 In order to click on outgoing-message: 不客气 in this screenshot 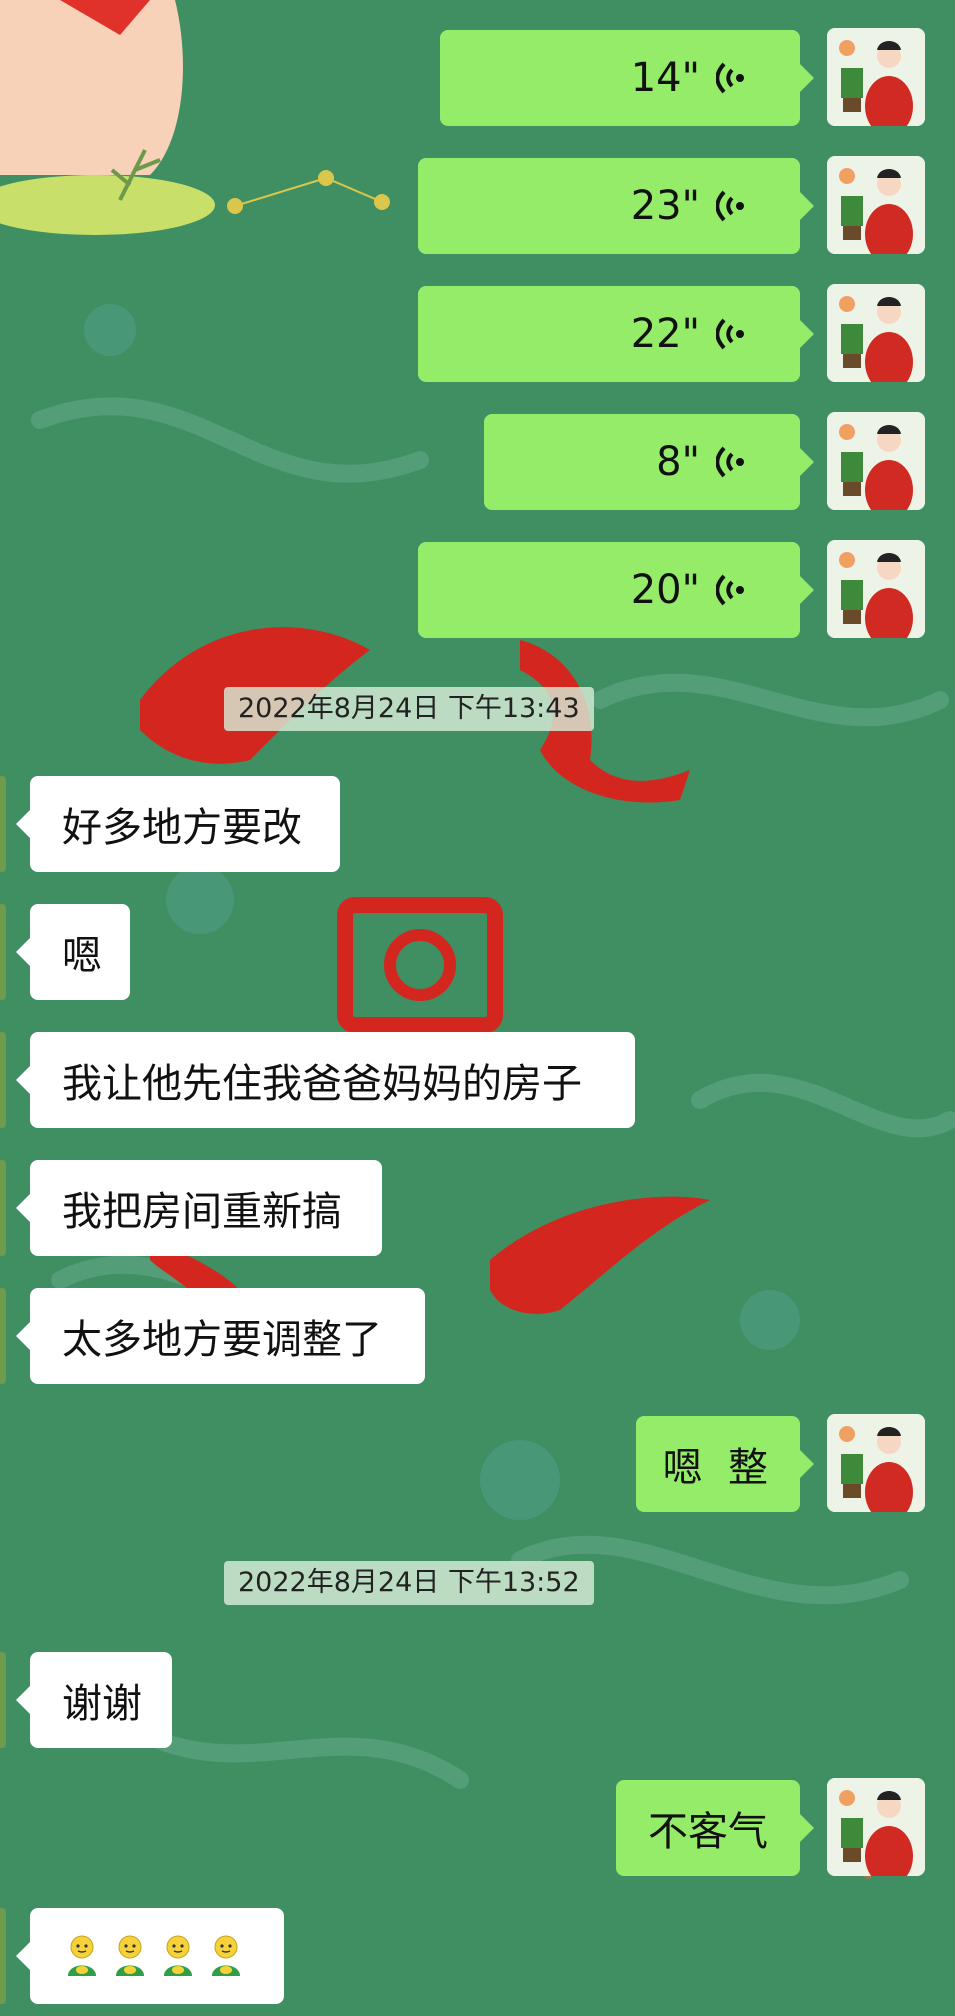, I will do `click(715, 1828)`.